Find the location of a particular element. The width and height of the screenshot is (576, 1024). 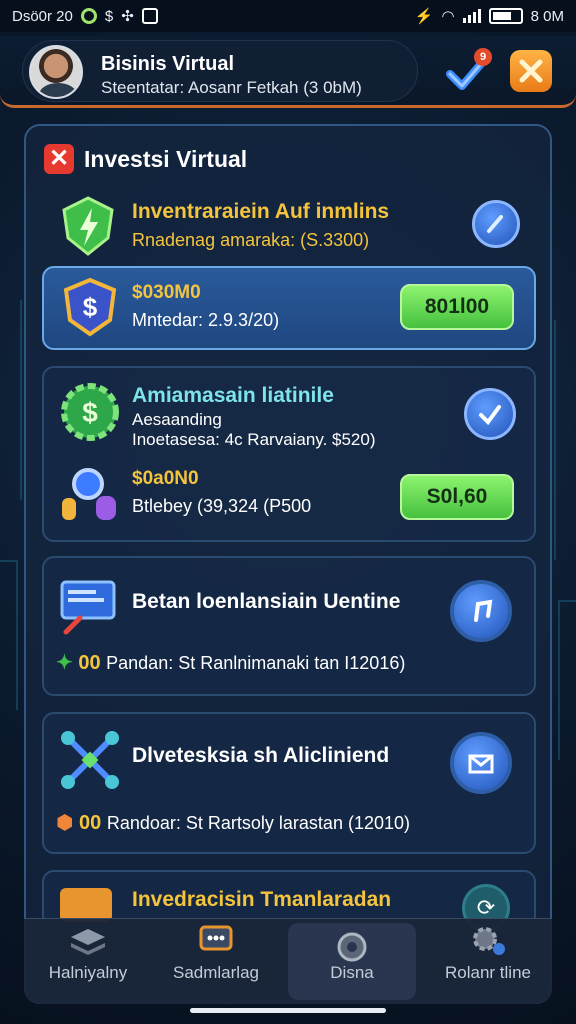

panel-title: Investsi Virtual is located at coordinates (166, 158).